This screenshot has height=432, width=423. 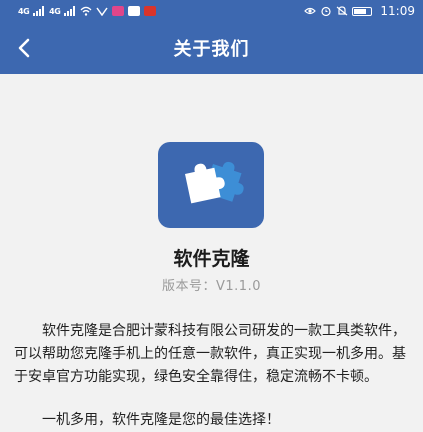 I want to click on status-left: 4G 4G, so click(x=87, y=11).